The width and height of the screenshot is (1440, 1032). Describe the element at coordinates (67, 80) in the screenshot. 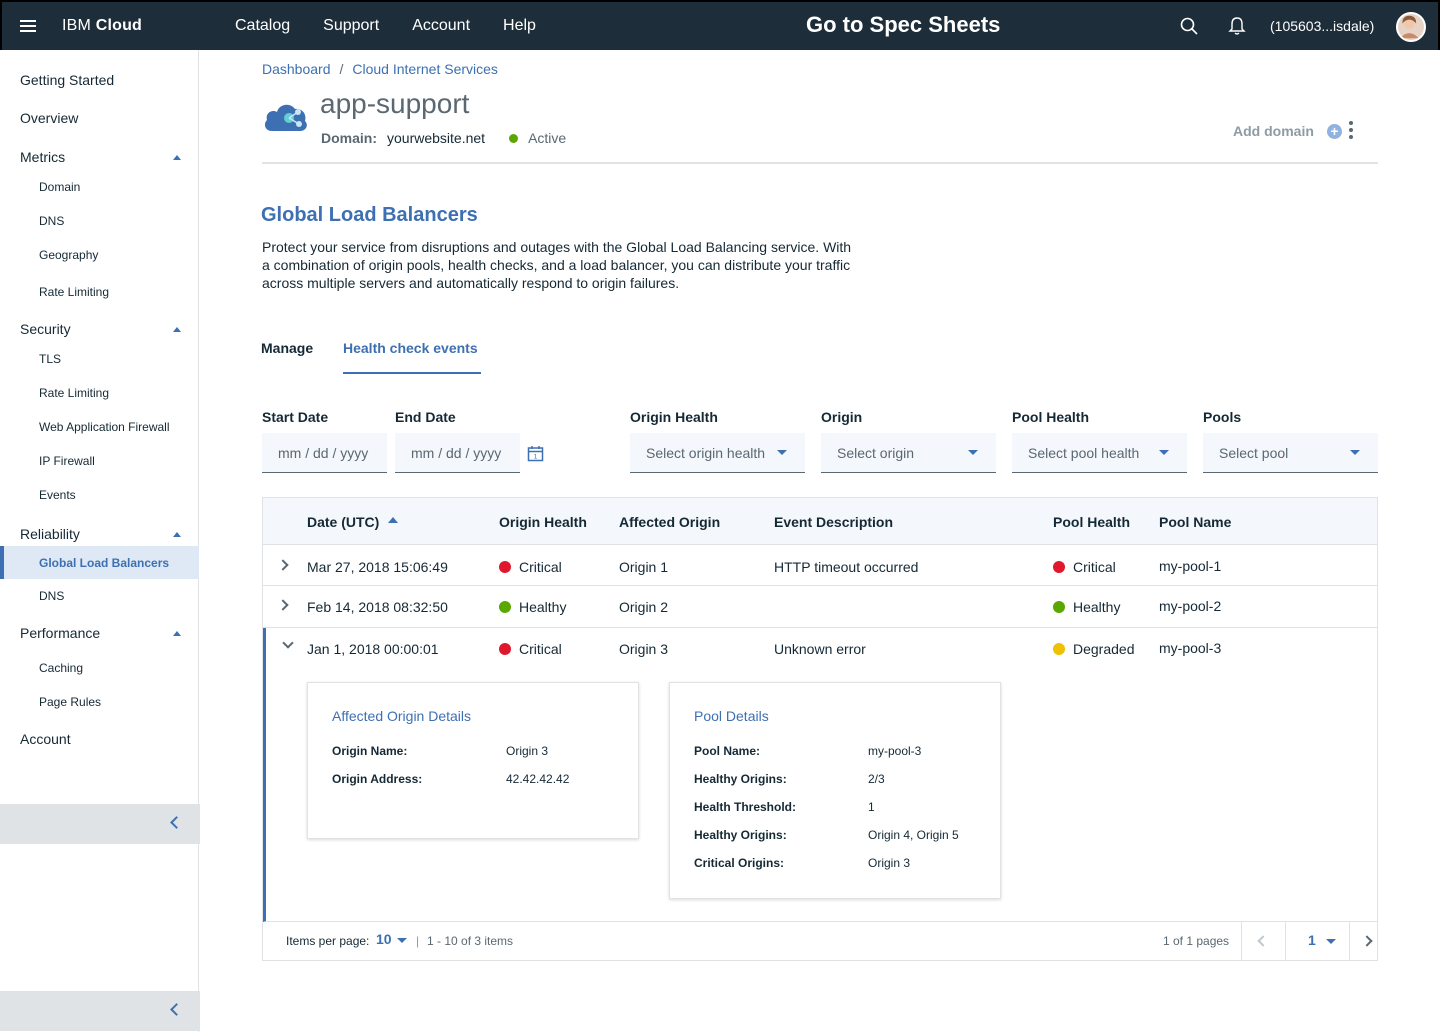

I see `sidebar-item-getting-started: Getting Started` at that location.